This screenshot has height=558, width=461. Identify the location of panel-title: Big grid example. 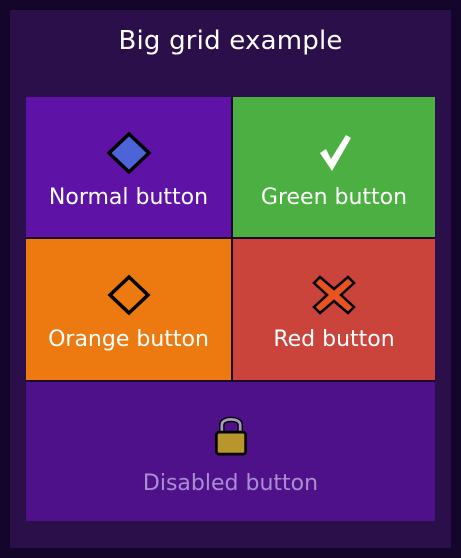
(230, 41).